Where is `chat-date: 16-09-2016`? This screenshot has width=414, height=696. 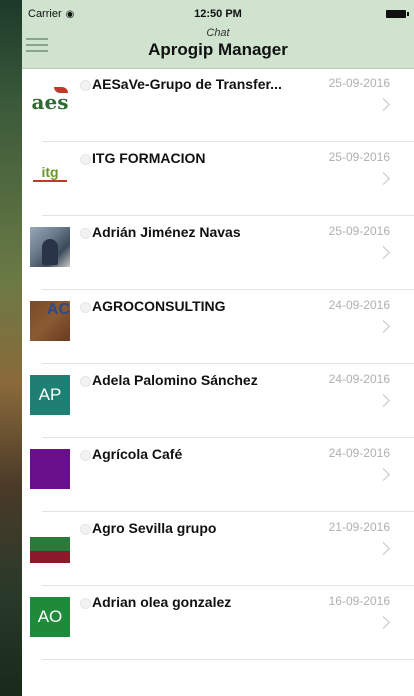
chat-date: 16-09-2016 is located at coordinates (359, 601).